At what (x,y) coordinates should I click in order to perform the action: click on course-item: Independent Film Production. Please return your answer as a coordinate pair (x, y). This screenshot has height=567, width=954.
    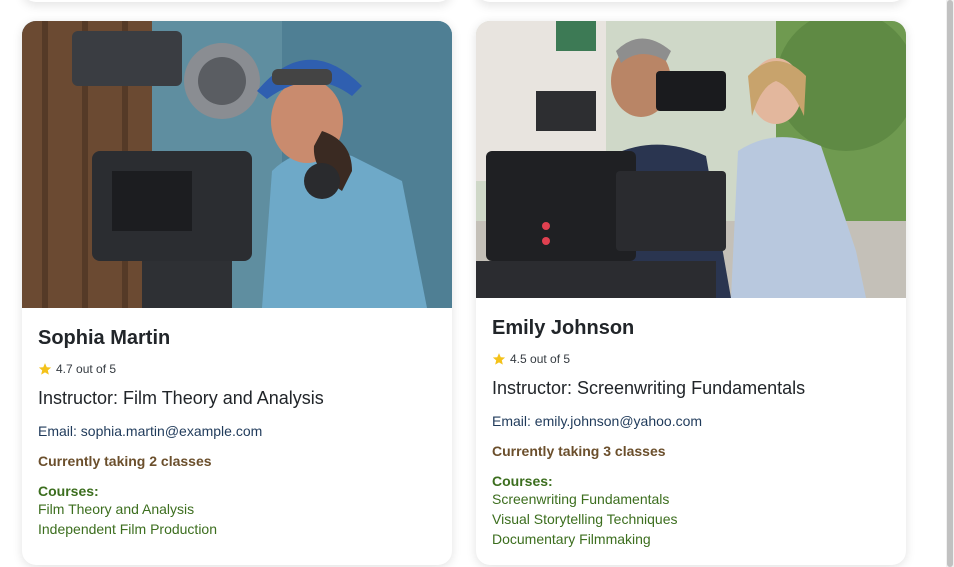
    Looking at the image, I should click on (237, 529).